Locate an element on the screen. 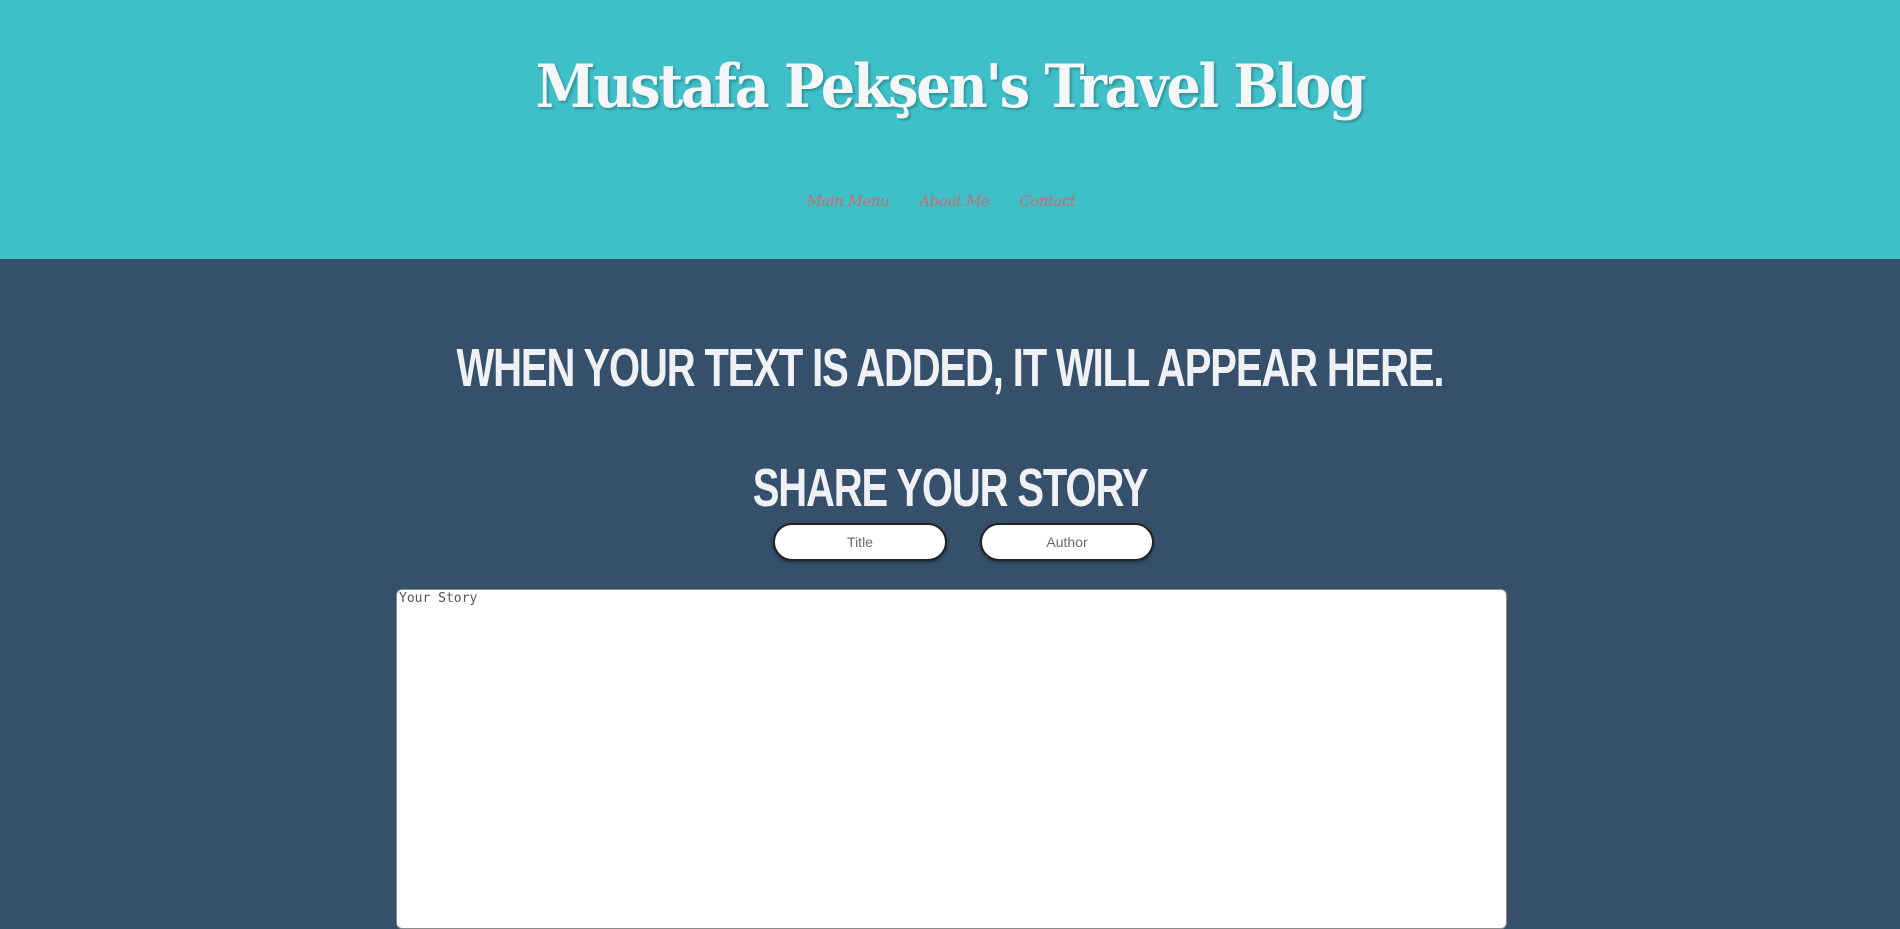 This screenshot has width=1900, height=929. nav-link-about-me: About Me is located at coordinates (954, 201).